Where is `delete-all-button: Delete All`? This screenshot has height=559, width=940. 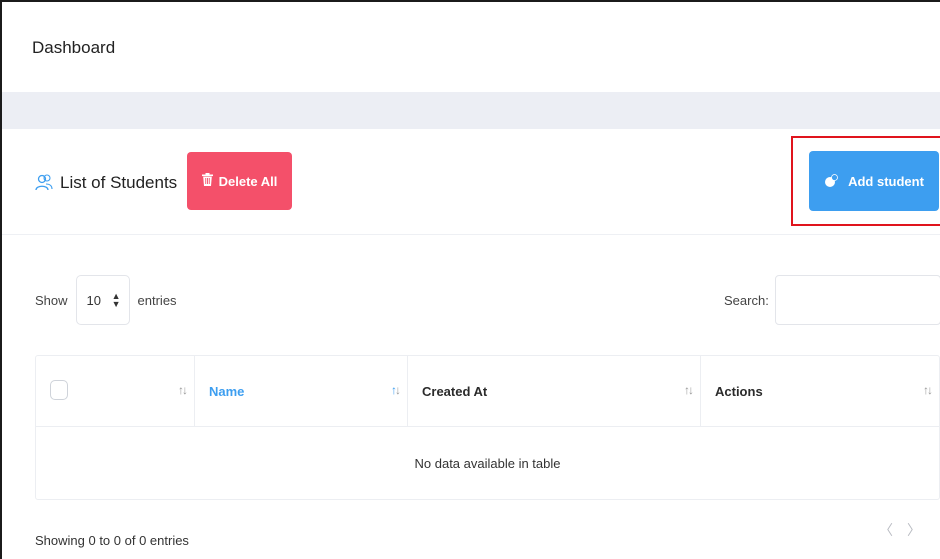 delete-all-button: Delete All is located at coordinates (239, 181).